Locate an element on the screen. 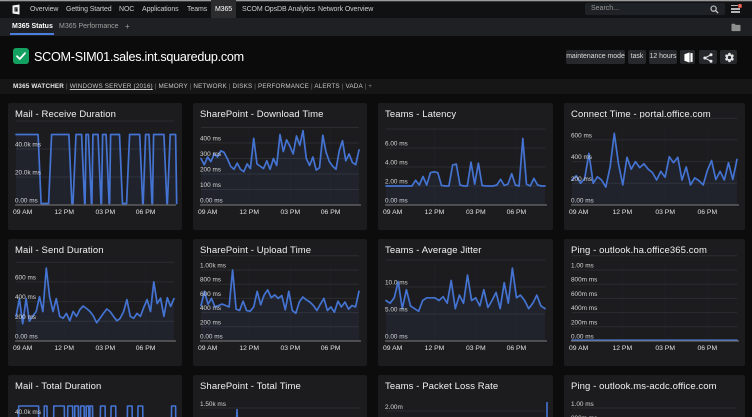 The width and height of the screenshot is (752, 417). svg-text: 2.00m is located at coordinates (394, 407).